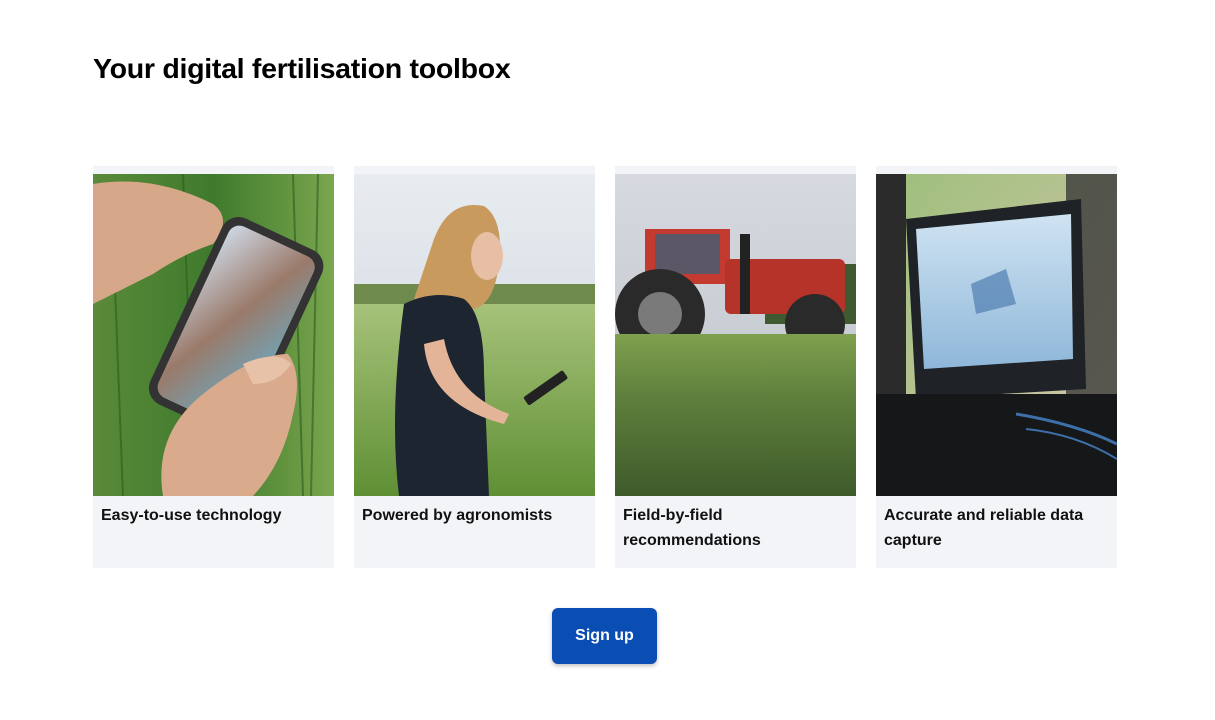 The height and width of the screenshot is (720, 1215). Describe the element at coordinates (692, 528) in the screenshot. I see `card-caption: Field-by-field recommendations` at that location.